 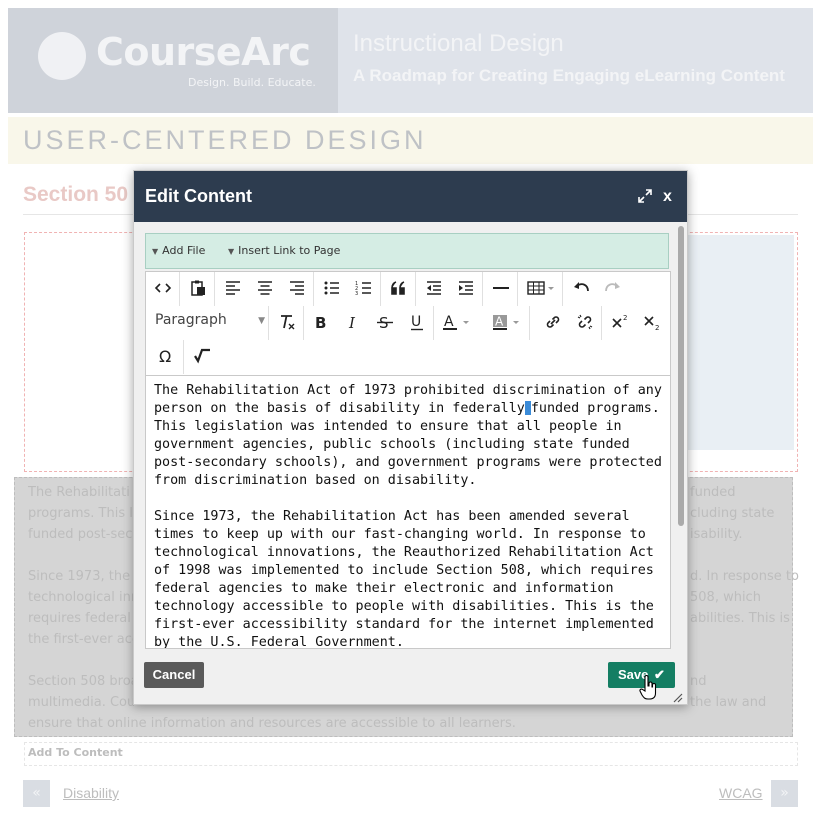 I want to click on align-right-icon, so click(x=297, y=288).